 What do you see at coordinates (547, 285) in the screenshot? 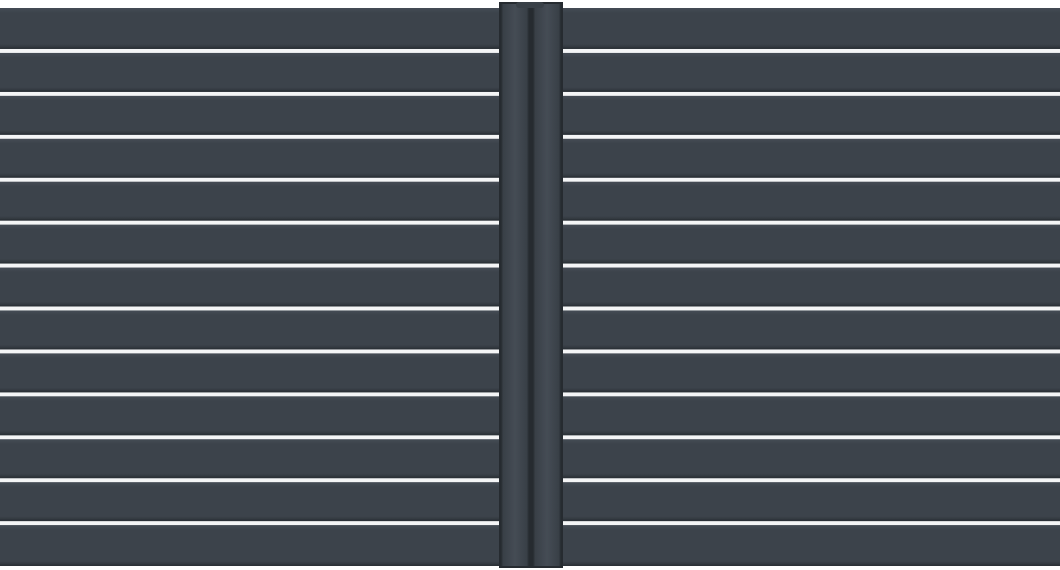
I see `post-profile-right` at bounding box center [547, 285].